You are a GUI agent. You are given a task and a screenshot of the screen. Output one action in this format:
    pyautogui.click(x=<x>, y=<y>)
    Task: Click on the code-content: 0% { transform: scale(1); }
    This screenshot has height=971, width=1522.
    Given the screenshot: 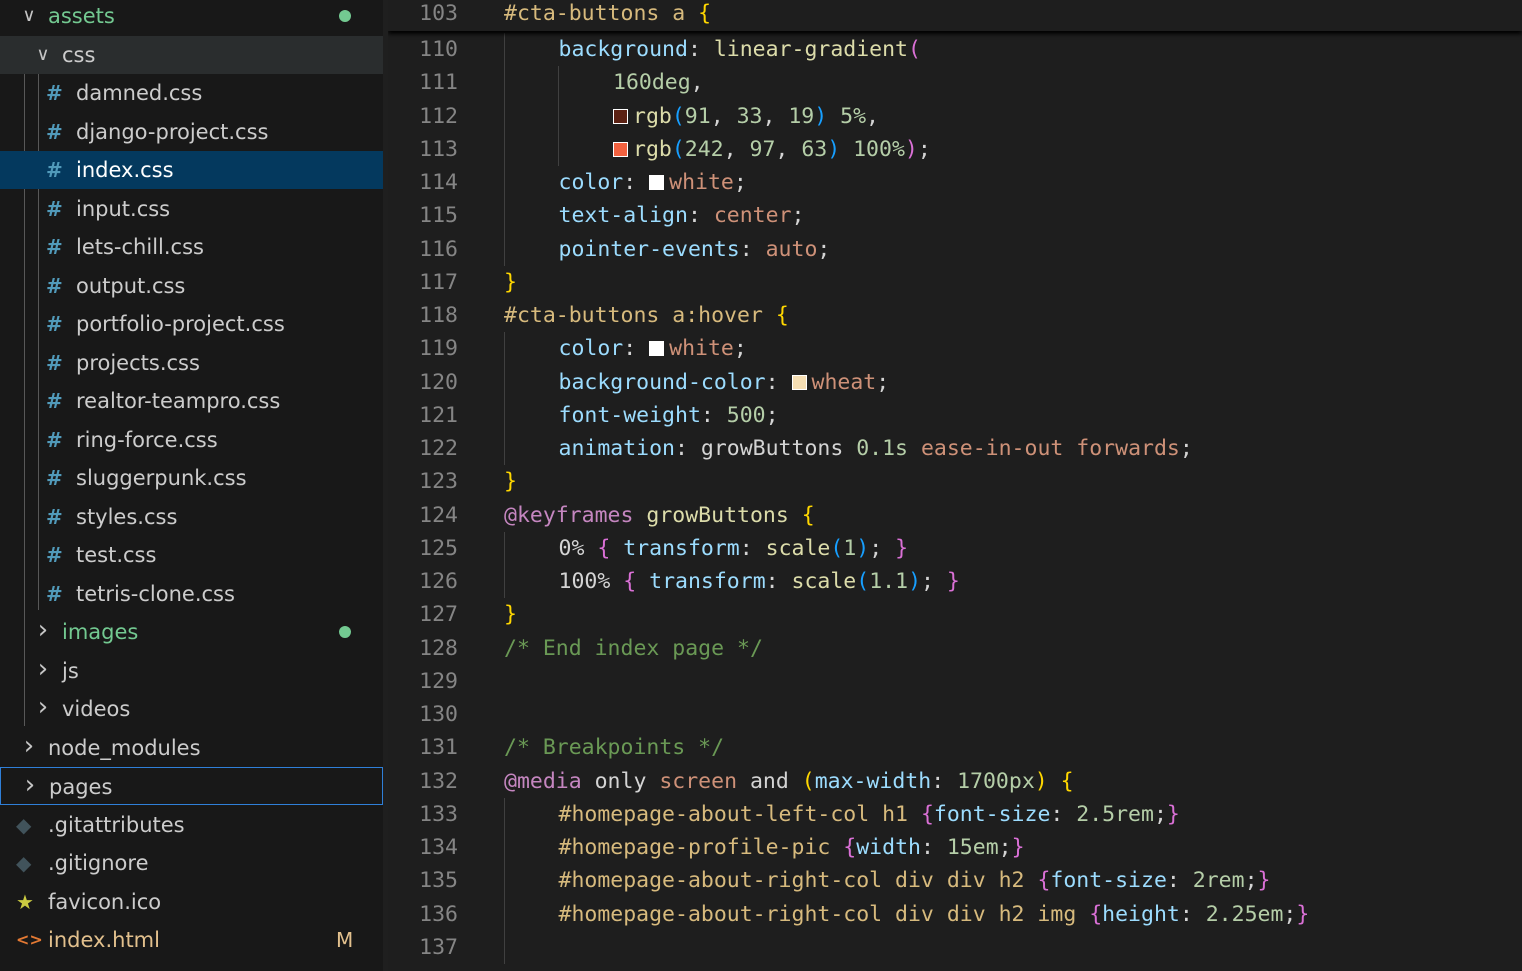 What is the action you would take?
    pyautogui.click(x=734, y=548)
    